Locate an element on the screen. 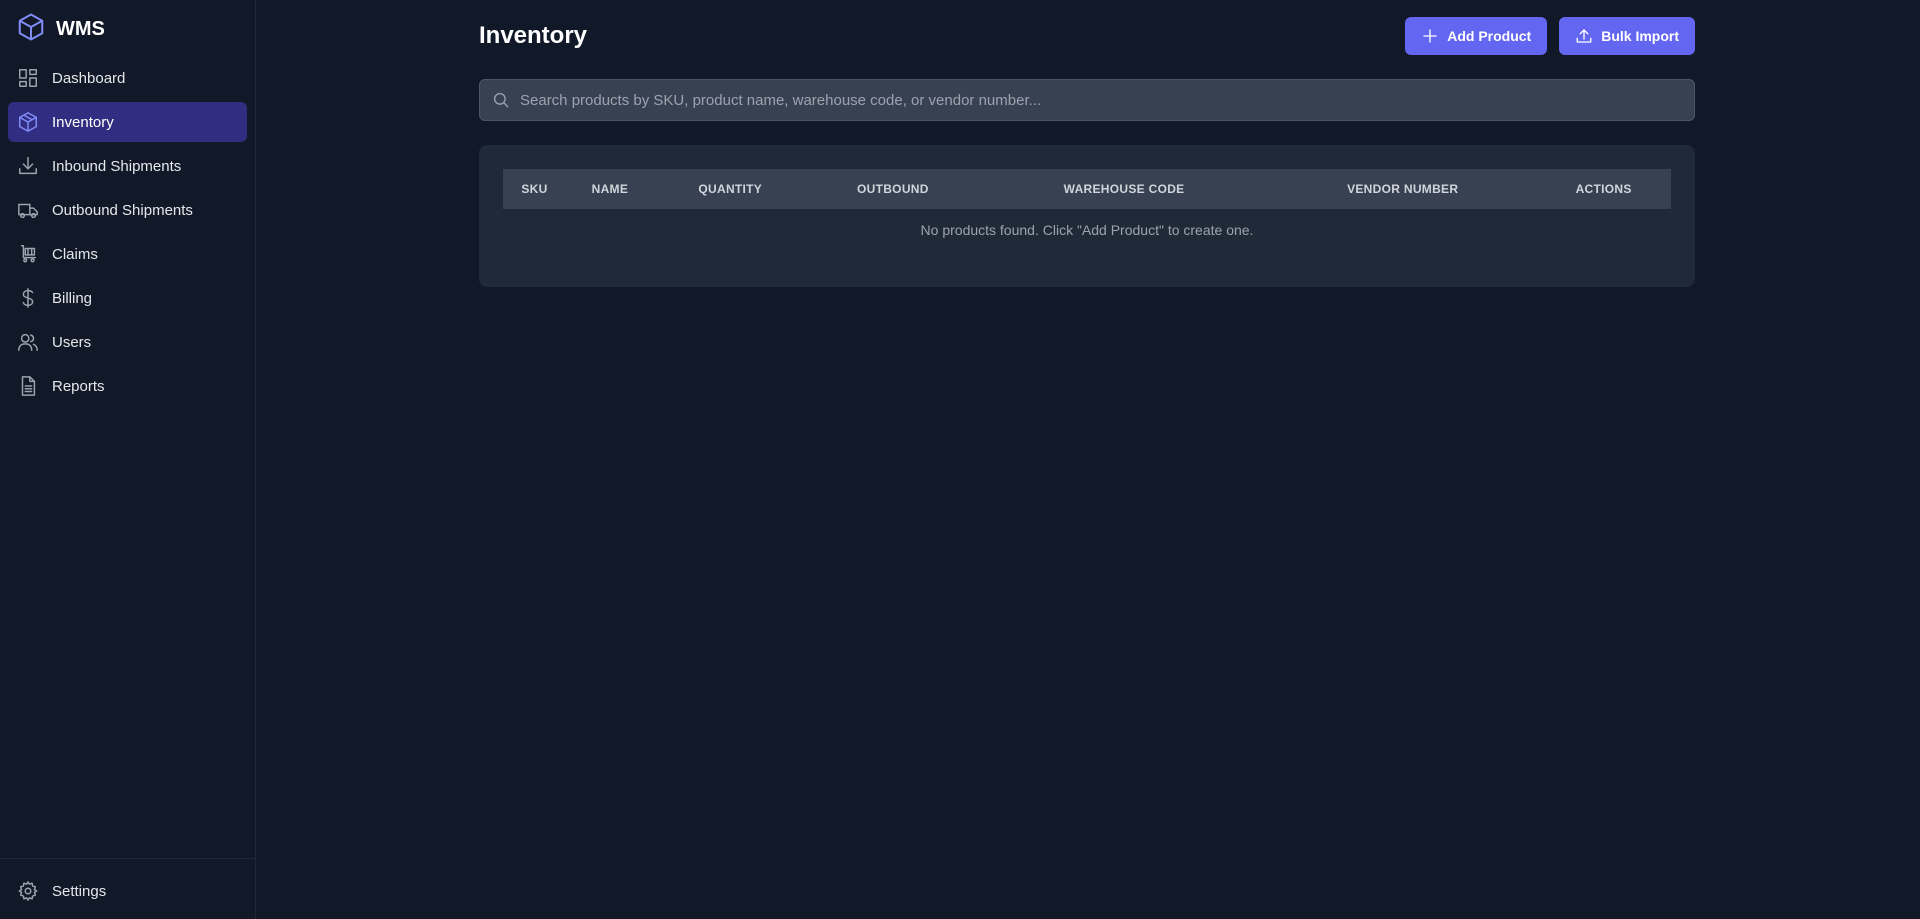 The height and width of the screenshot is (919, 1920). sidebar-footer: Settings is located at coordinates (127, 888).